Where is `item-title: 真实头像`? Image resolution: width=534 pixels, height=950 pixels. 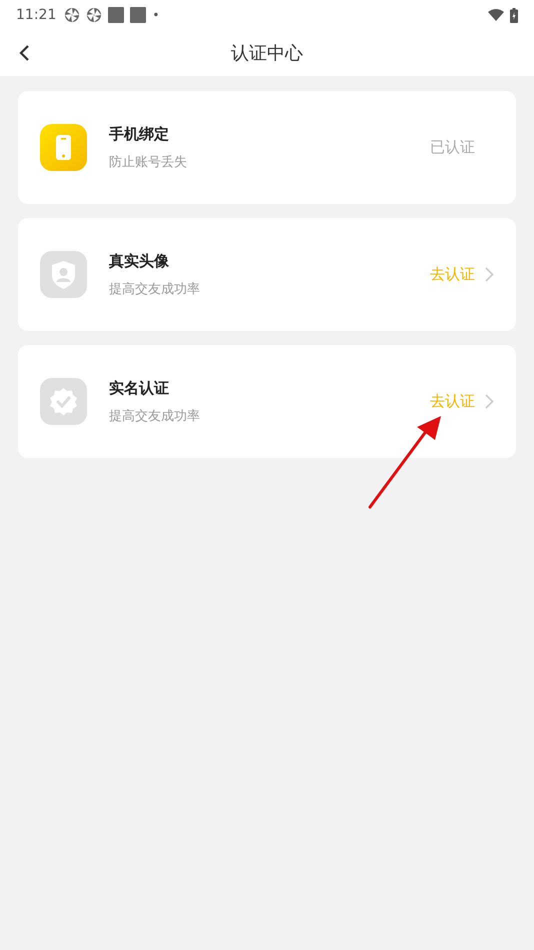
item-title: 真实头像 is located at coordinates (139, 261).